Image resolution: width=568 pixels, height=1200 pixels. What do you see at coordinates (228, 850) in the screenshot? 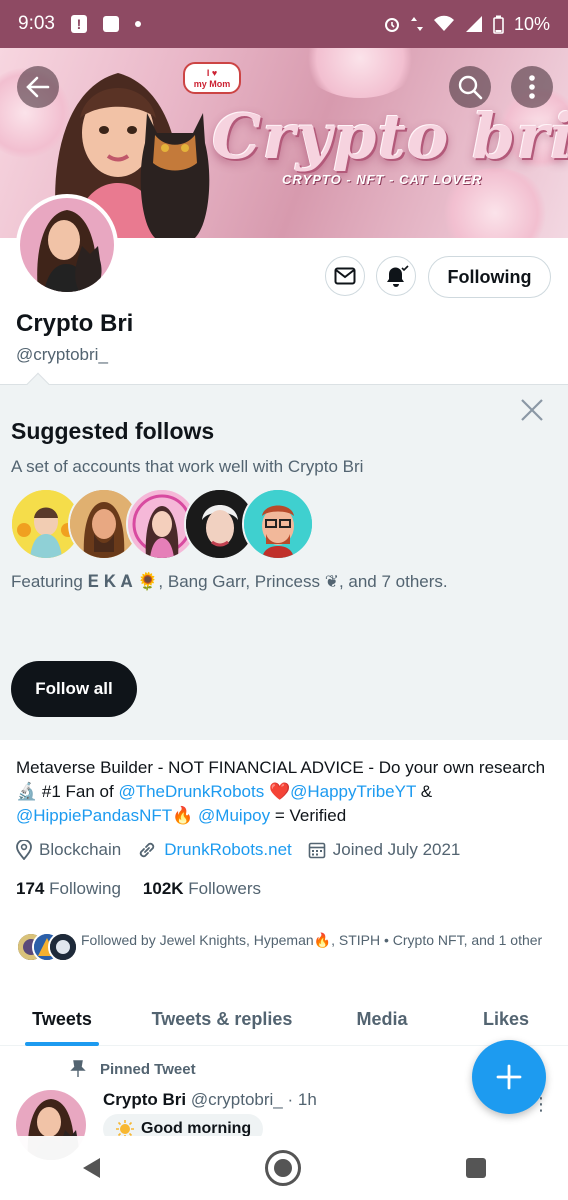
I see `website-link: DrunkRobots.net` at bounding box center [228, 850].